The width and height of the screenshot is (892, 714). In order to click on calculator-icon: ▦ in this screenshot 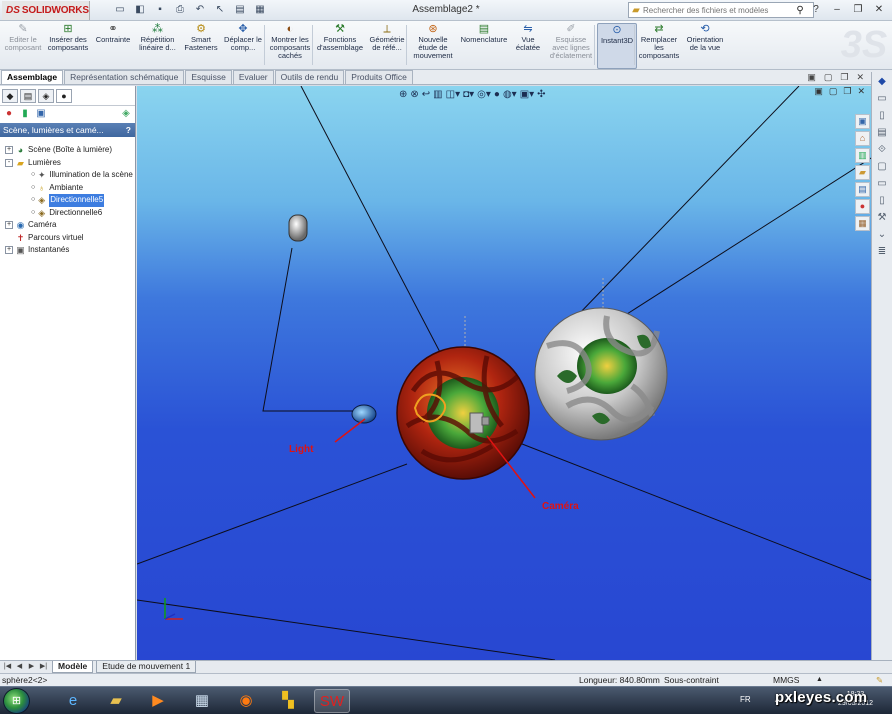, I will do `click(202, 701)`.